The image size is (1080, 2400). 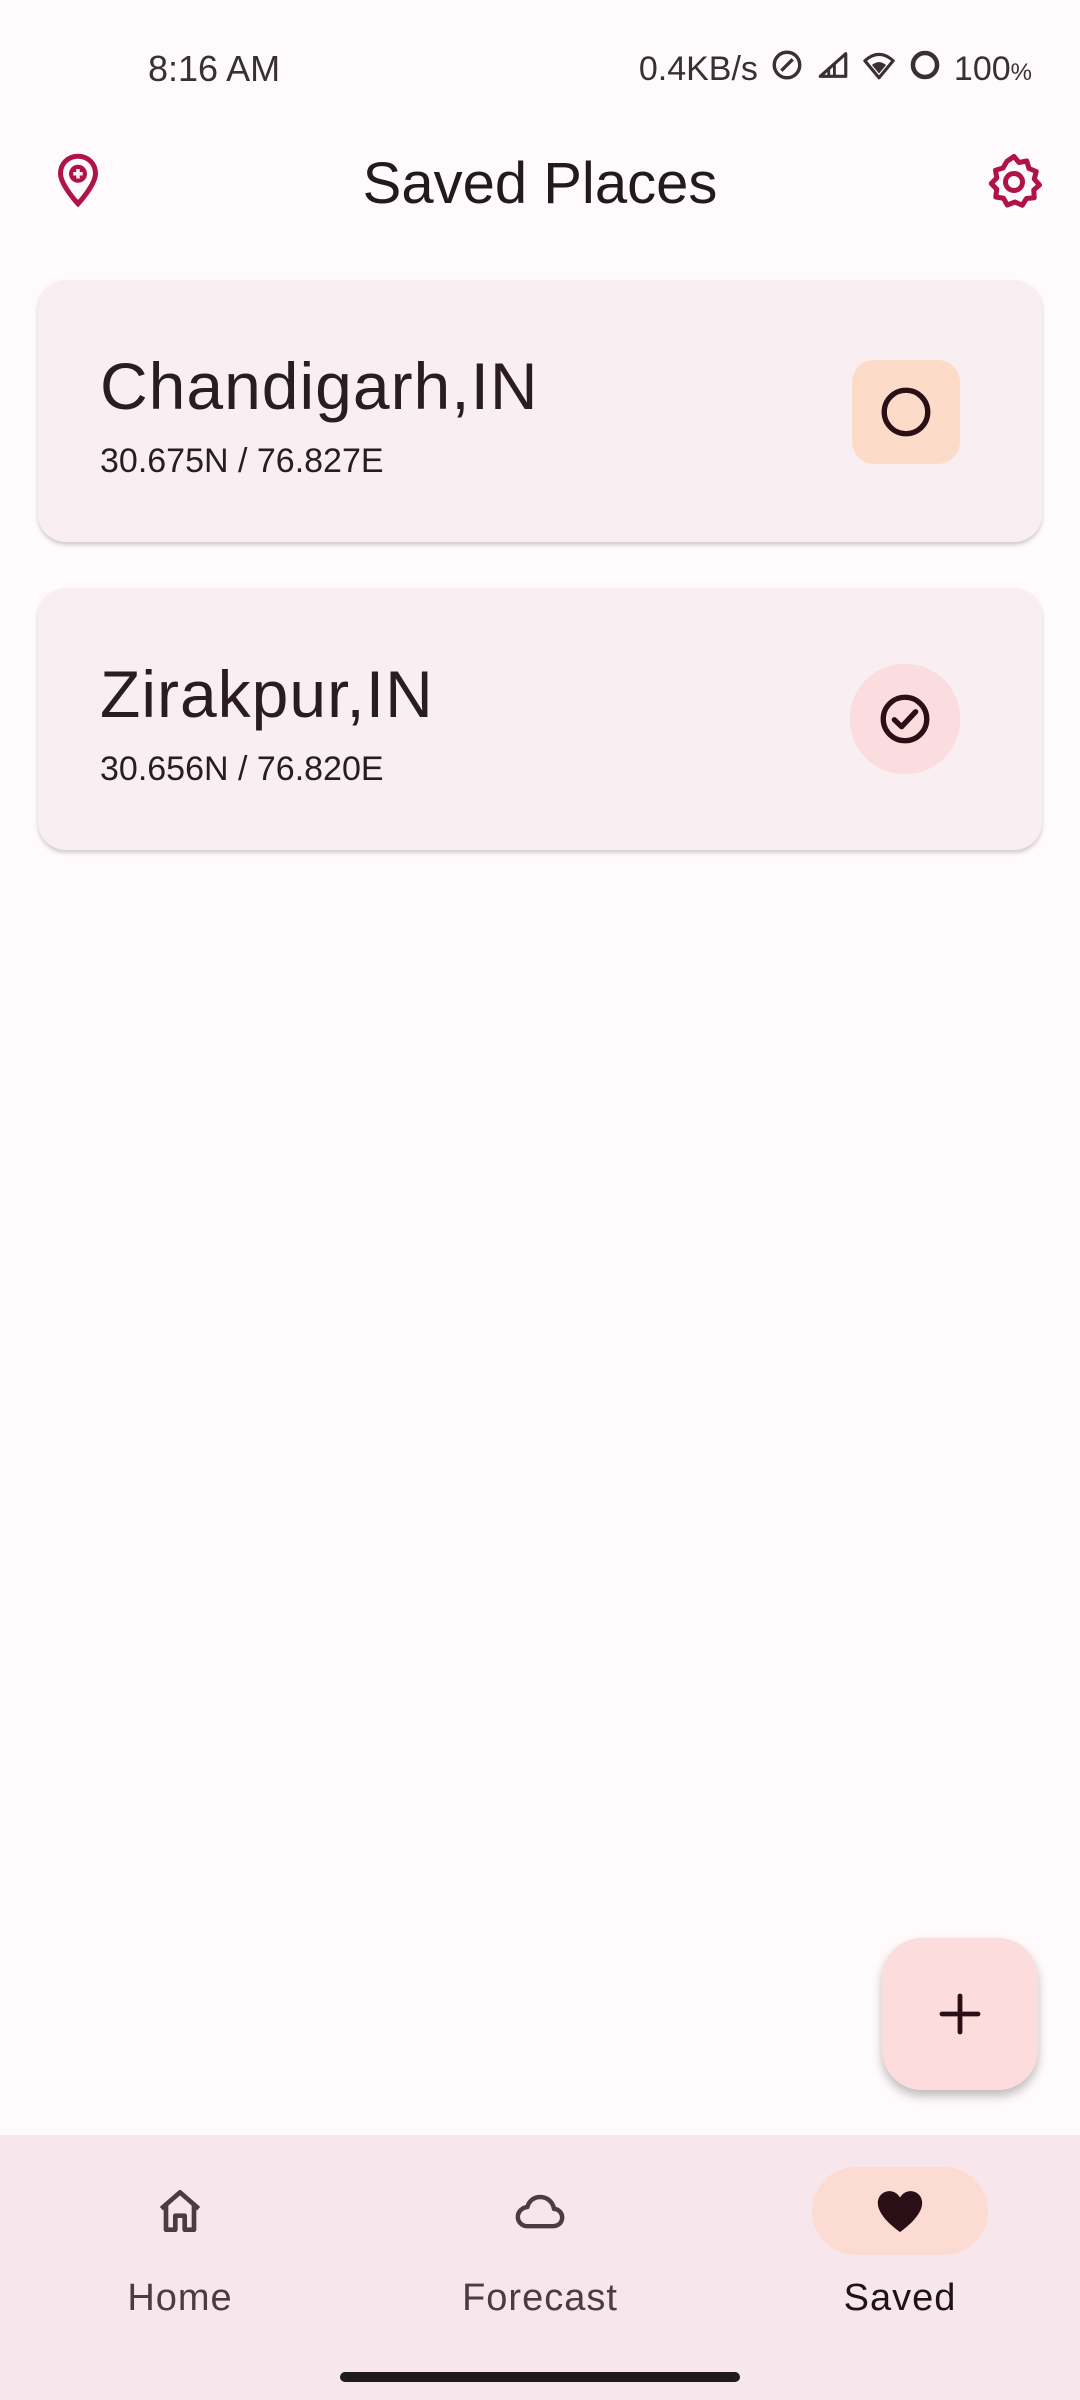 I want to click on nav-label: Saved, so click(x=900, y=2298).